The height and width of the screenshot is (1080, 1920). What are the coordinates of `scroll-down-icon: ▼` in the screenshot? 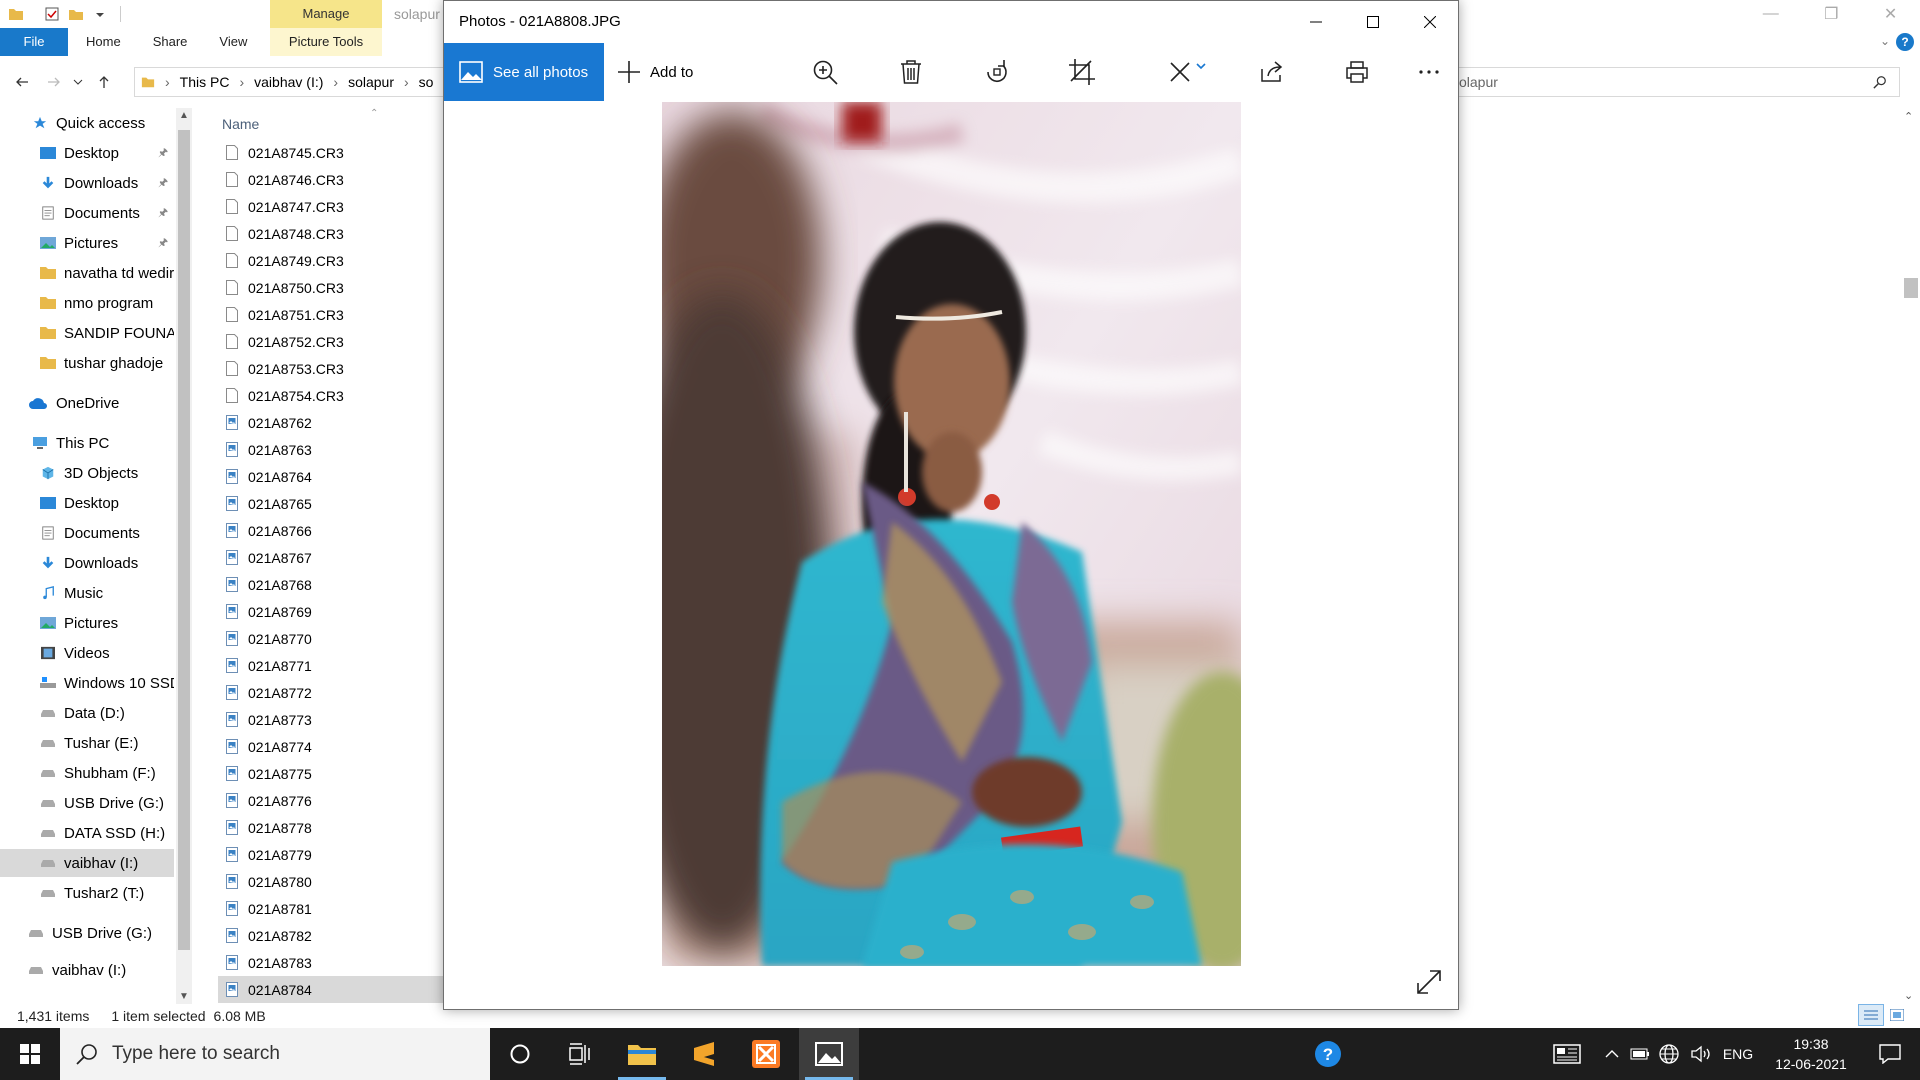 It's located at (184, 996).